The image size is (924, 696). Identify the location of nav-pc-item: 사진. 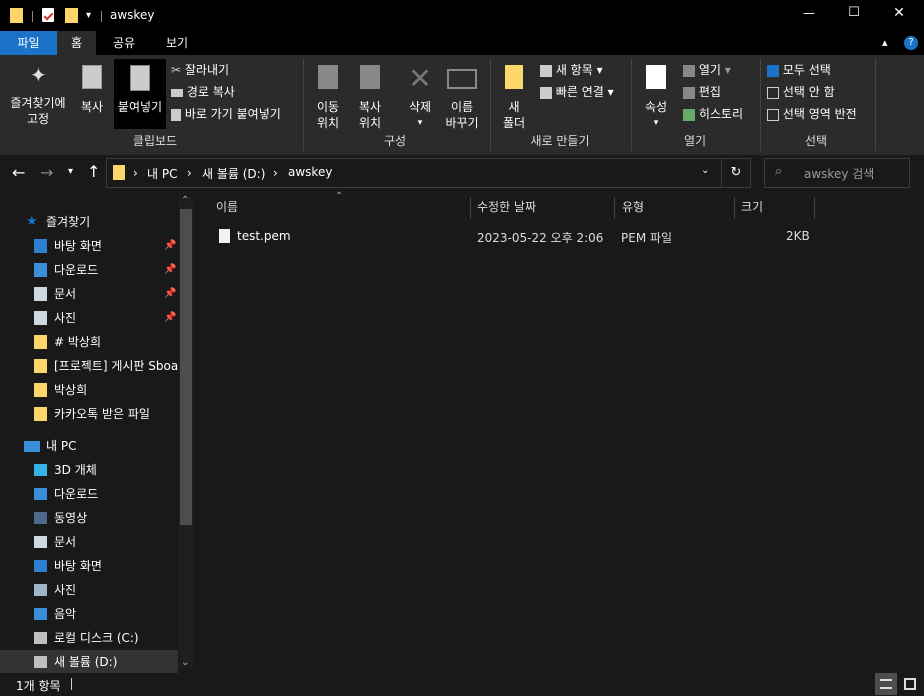
(89, 590).